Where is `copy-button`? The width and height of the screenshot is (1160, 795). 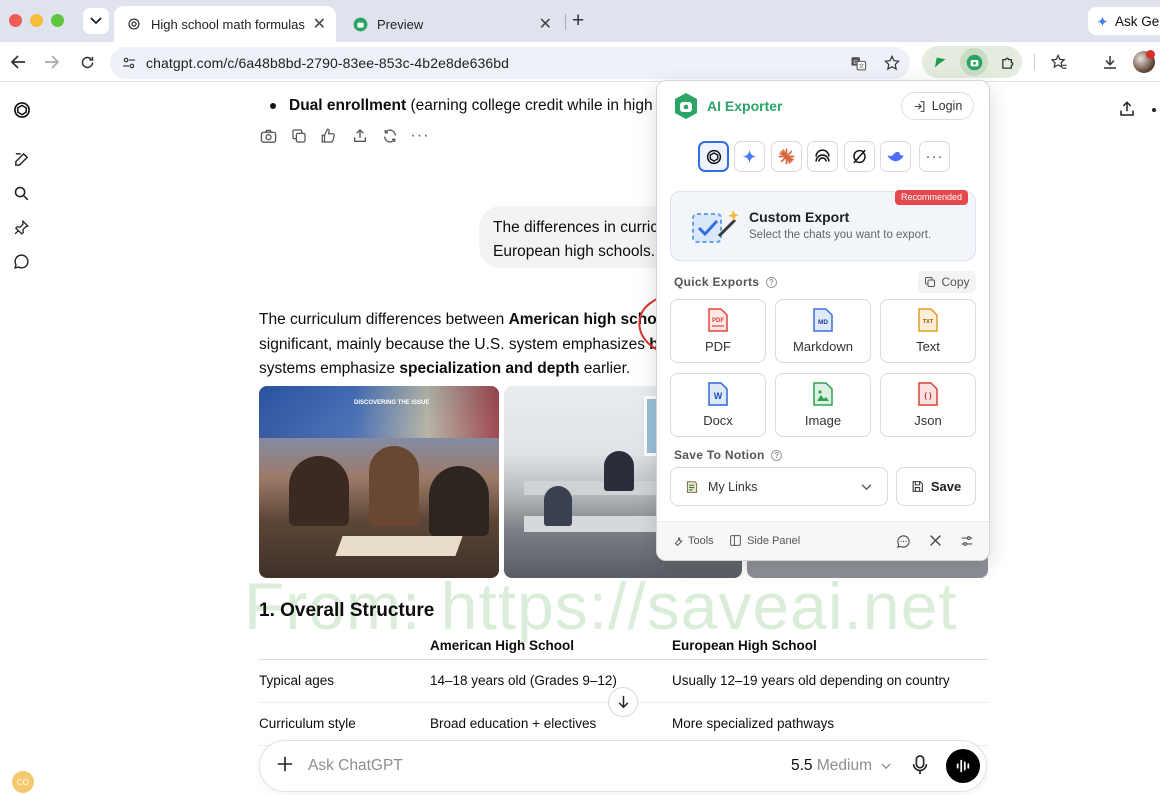
copy-button is located at coordinates (299, 136).